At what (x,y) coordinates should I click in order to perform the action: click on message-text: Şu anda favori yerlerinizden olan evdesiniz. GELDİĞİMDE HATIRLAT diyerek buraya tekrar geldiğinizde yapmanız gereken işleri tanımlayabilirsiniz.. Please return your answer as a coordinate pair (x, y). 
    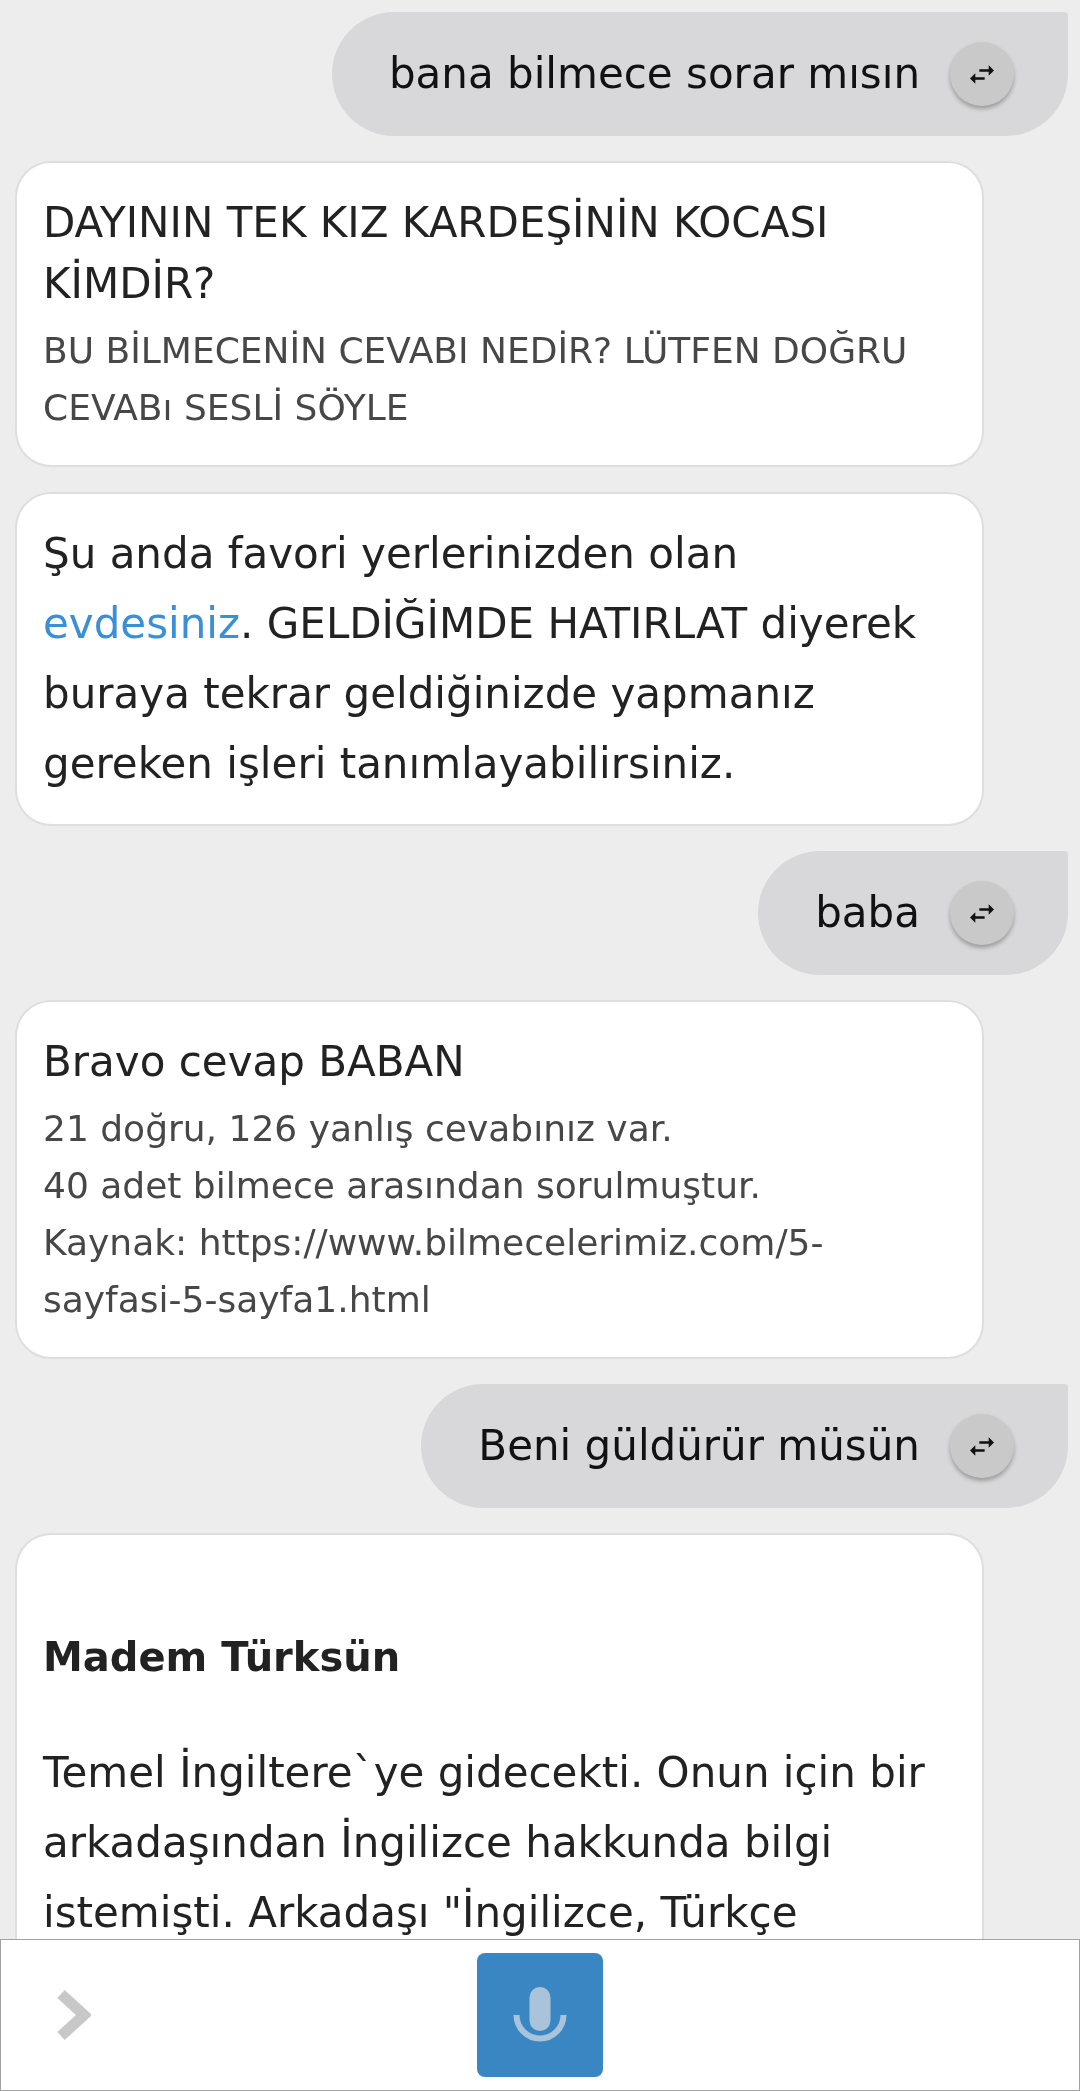
    Looking at the image, I should click on (480, 659).